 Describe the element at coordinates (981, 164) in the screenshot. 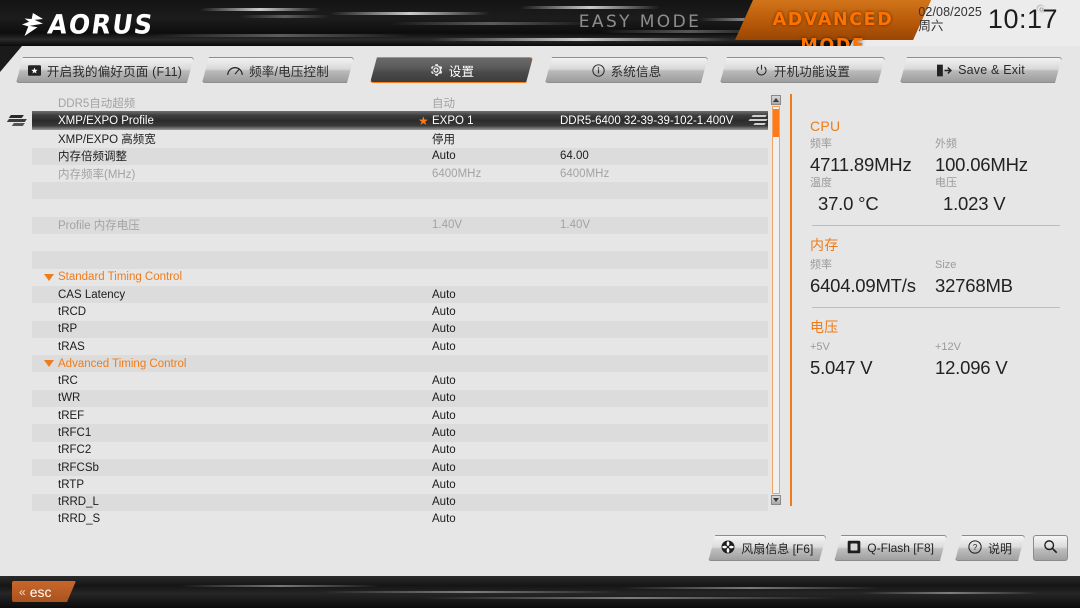

I see `hw-cell-value: 100.06MHz` at that location.